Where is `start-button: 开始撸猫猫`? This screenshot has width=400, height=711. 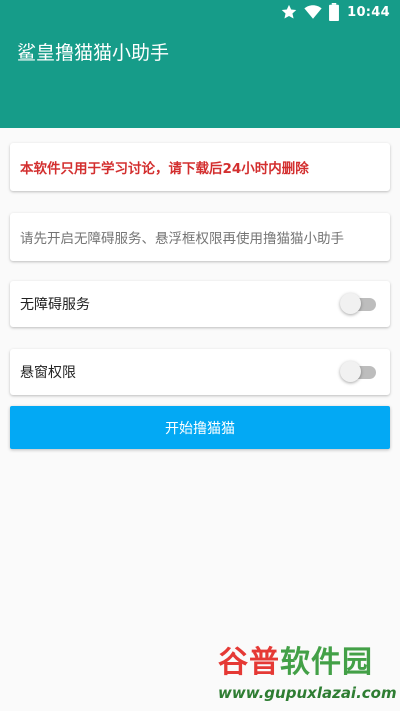 start-button: 开始撸猫猫 is located at coordinates (200, 427).